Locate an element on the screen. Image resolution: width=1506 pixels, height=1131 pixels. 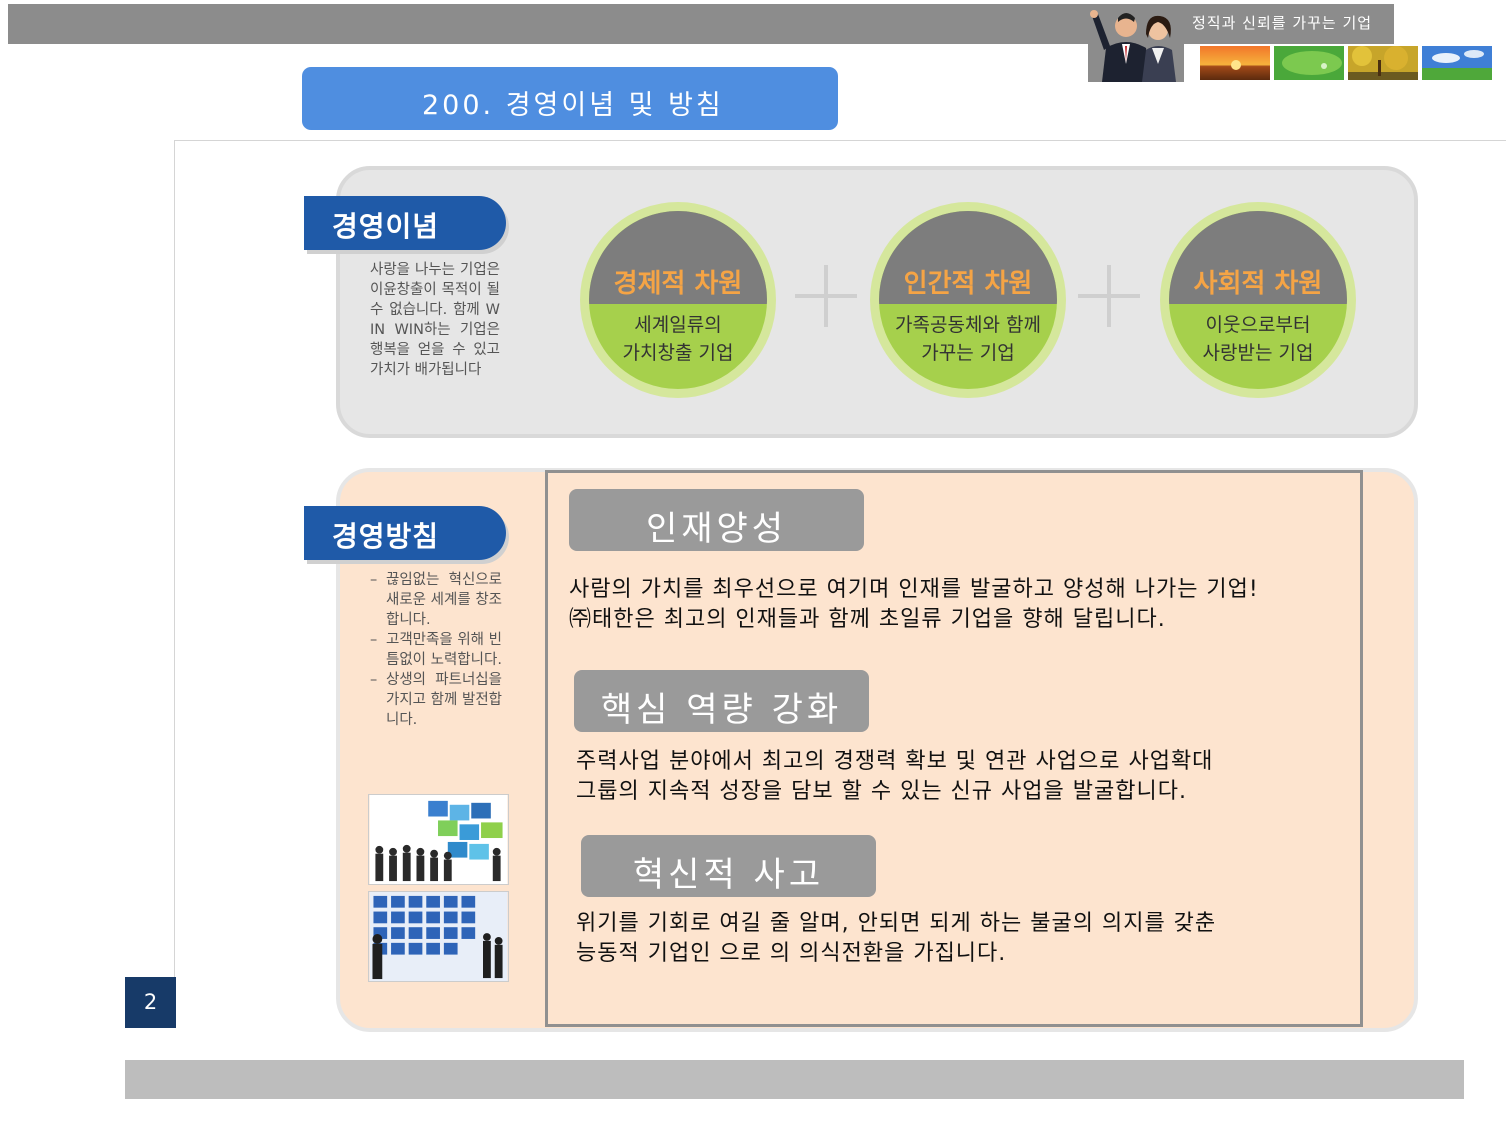
circle-description: 이웃으로부터 사랑받는 기업 is located at coordinates (1258, 339).